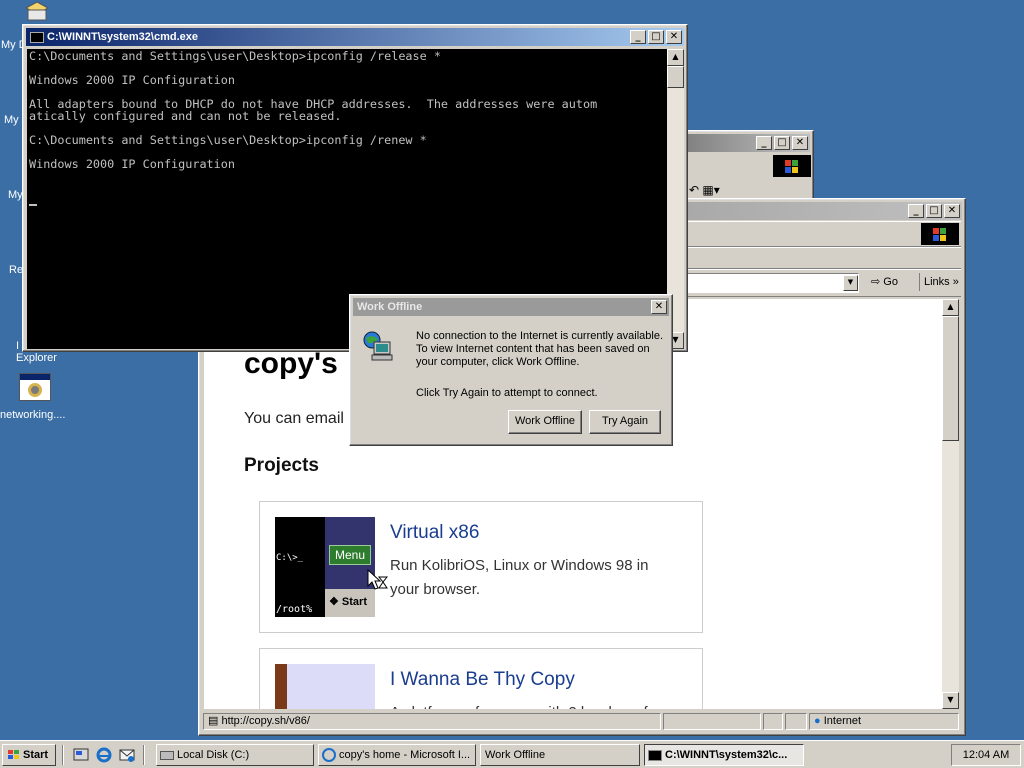 The image size is (1024, 768). I want to click on my-documents-icon, so click(37, 11).